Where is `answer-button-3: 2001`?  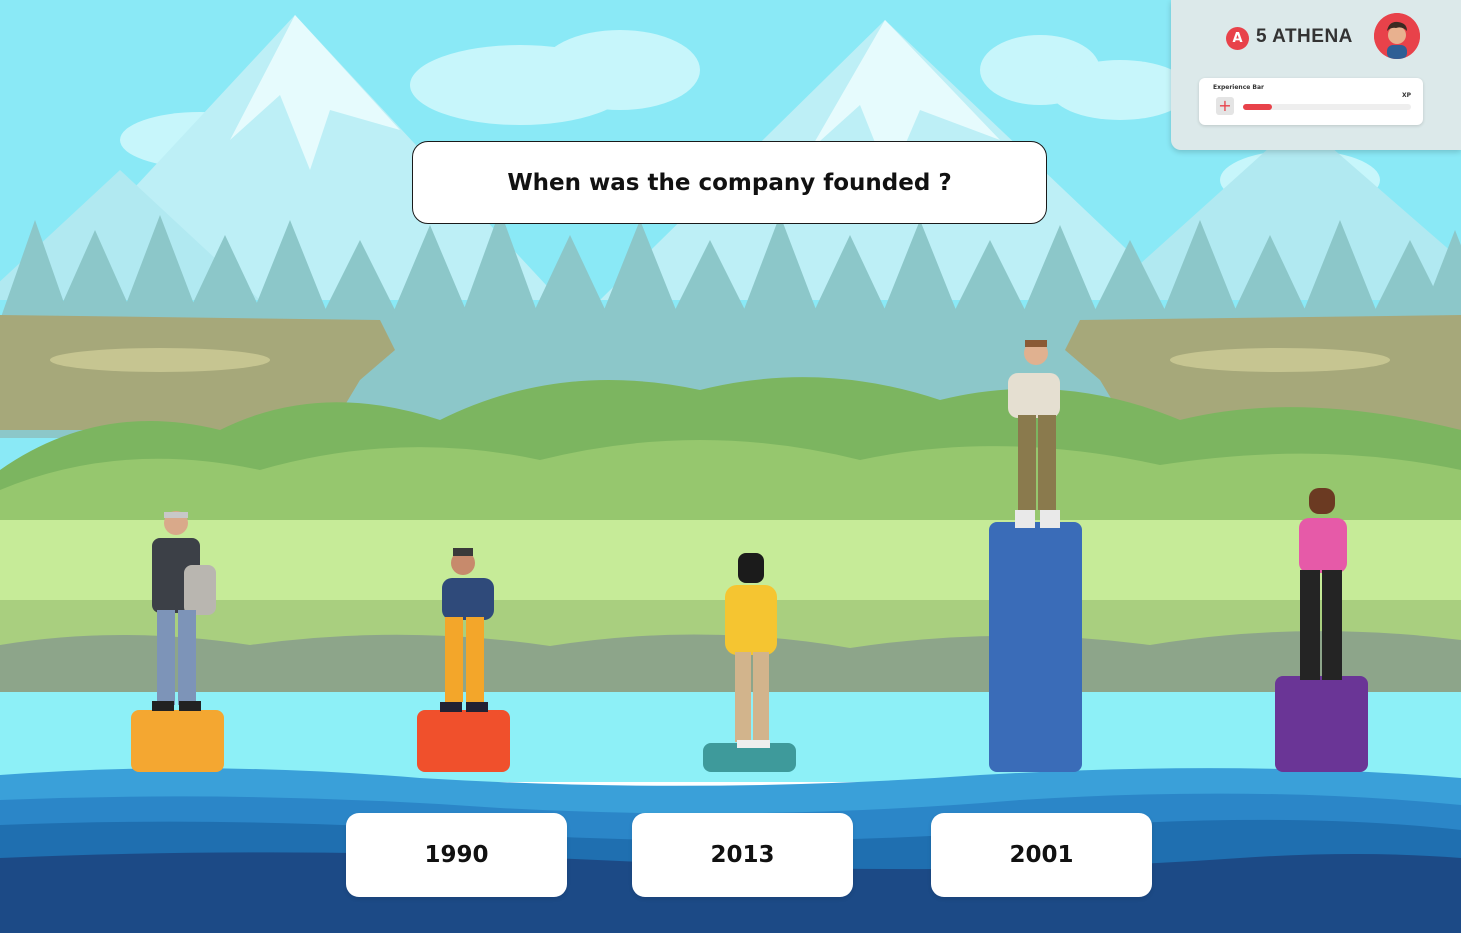 answer-button-3: 2001 is located at coordinates (1041, 855).